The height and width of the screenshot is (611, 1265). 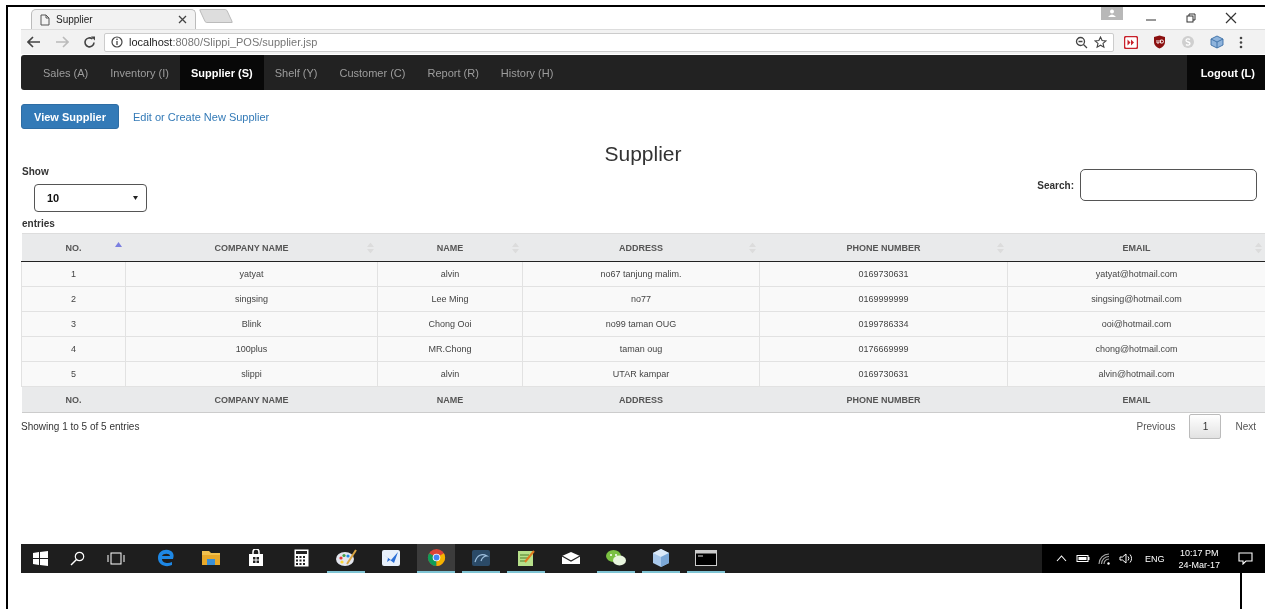 I want to click on taskbar-button, so click(x=436, y=558).